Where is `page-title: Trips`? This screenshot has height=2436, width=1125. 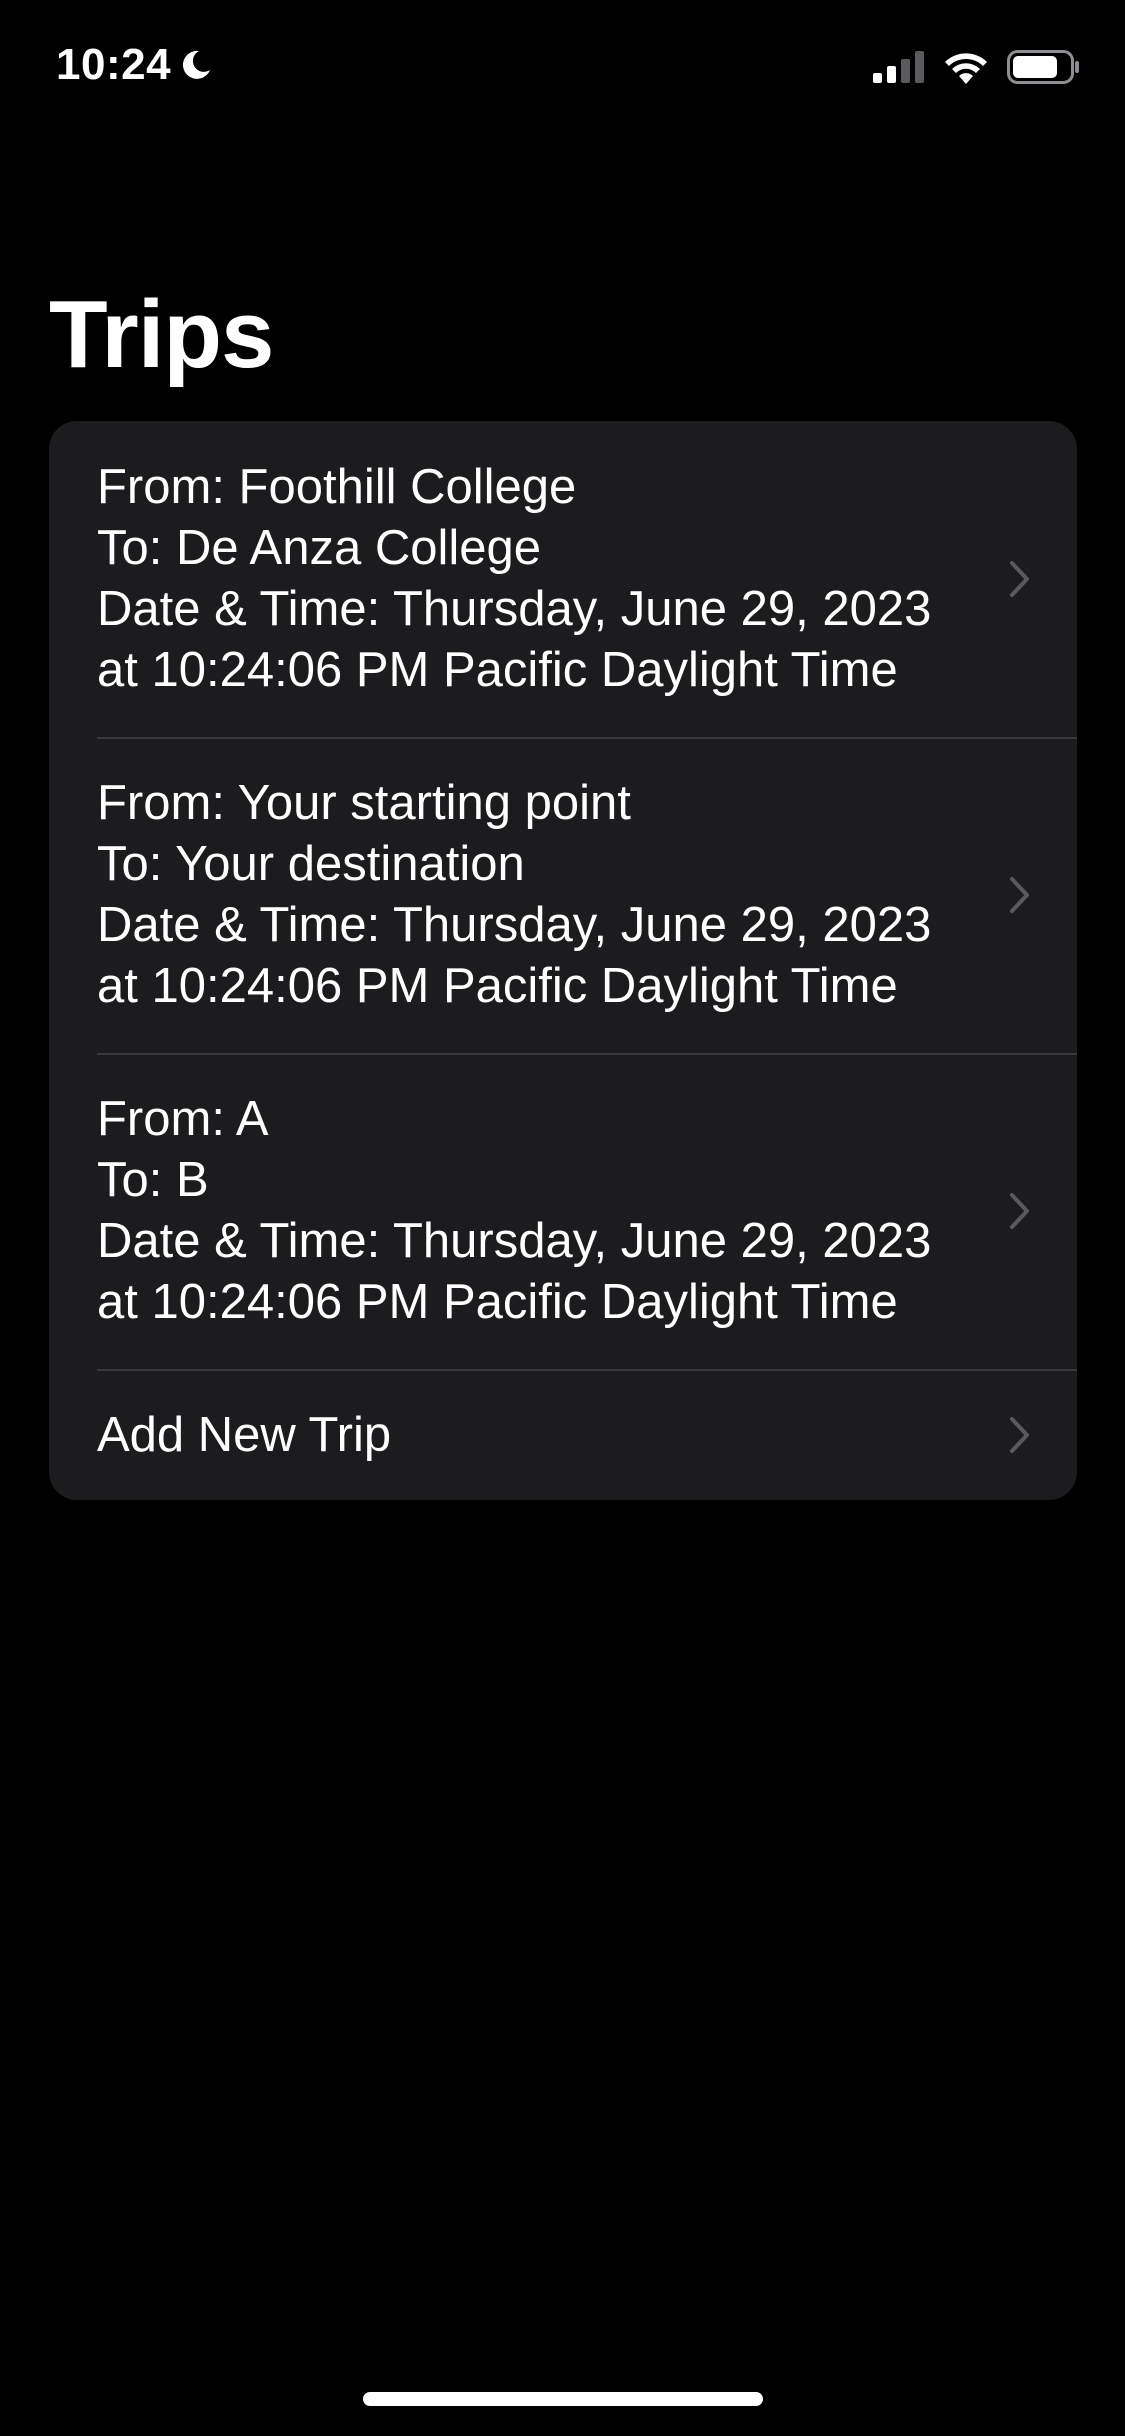
page-title: Trips is located at coordinates (161, 334).